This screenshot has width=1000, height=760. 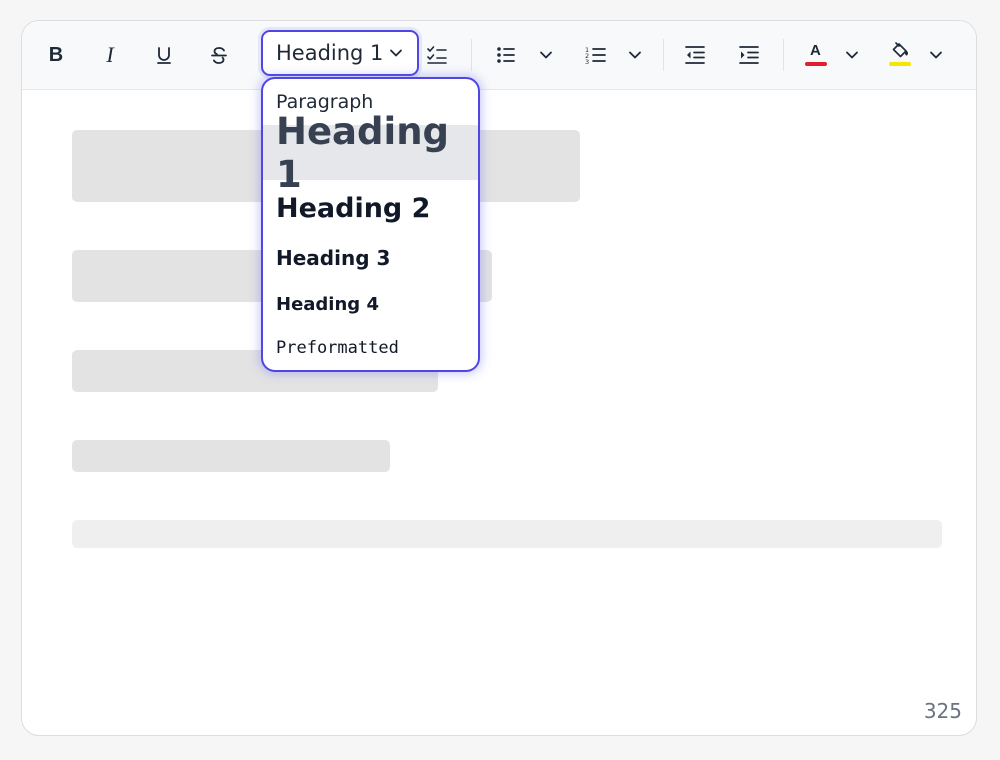 What do you see at coordinates (815, 50) in the screenshot?
I see `text-color-glyph: A` at bounding box center [815, 50].